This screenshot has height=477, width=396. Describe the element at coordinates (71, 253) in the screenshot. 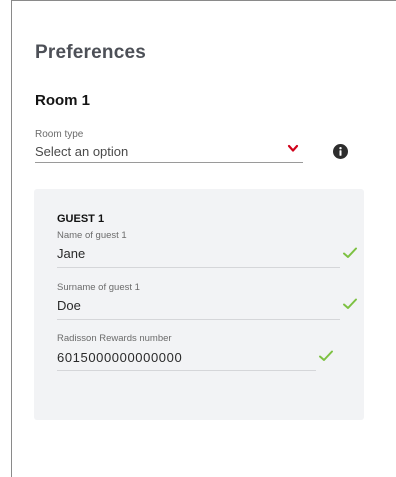

I see `guest-name-input: Jane` at that location.